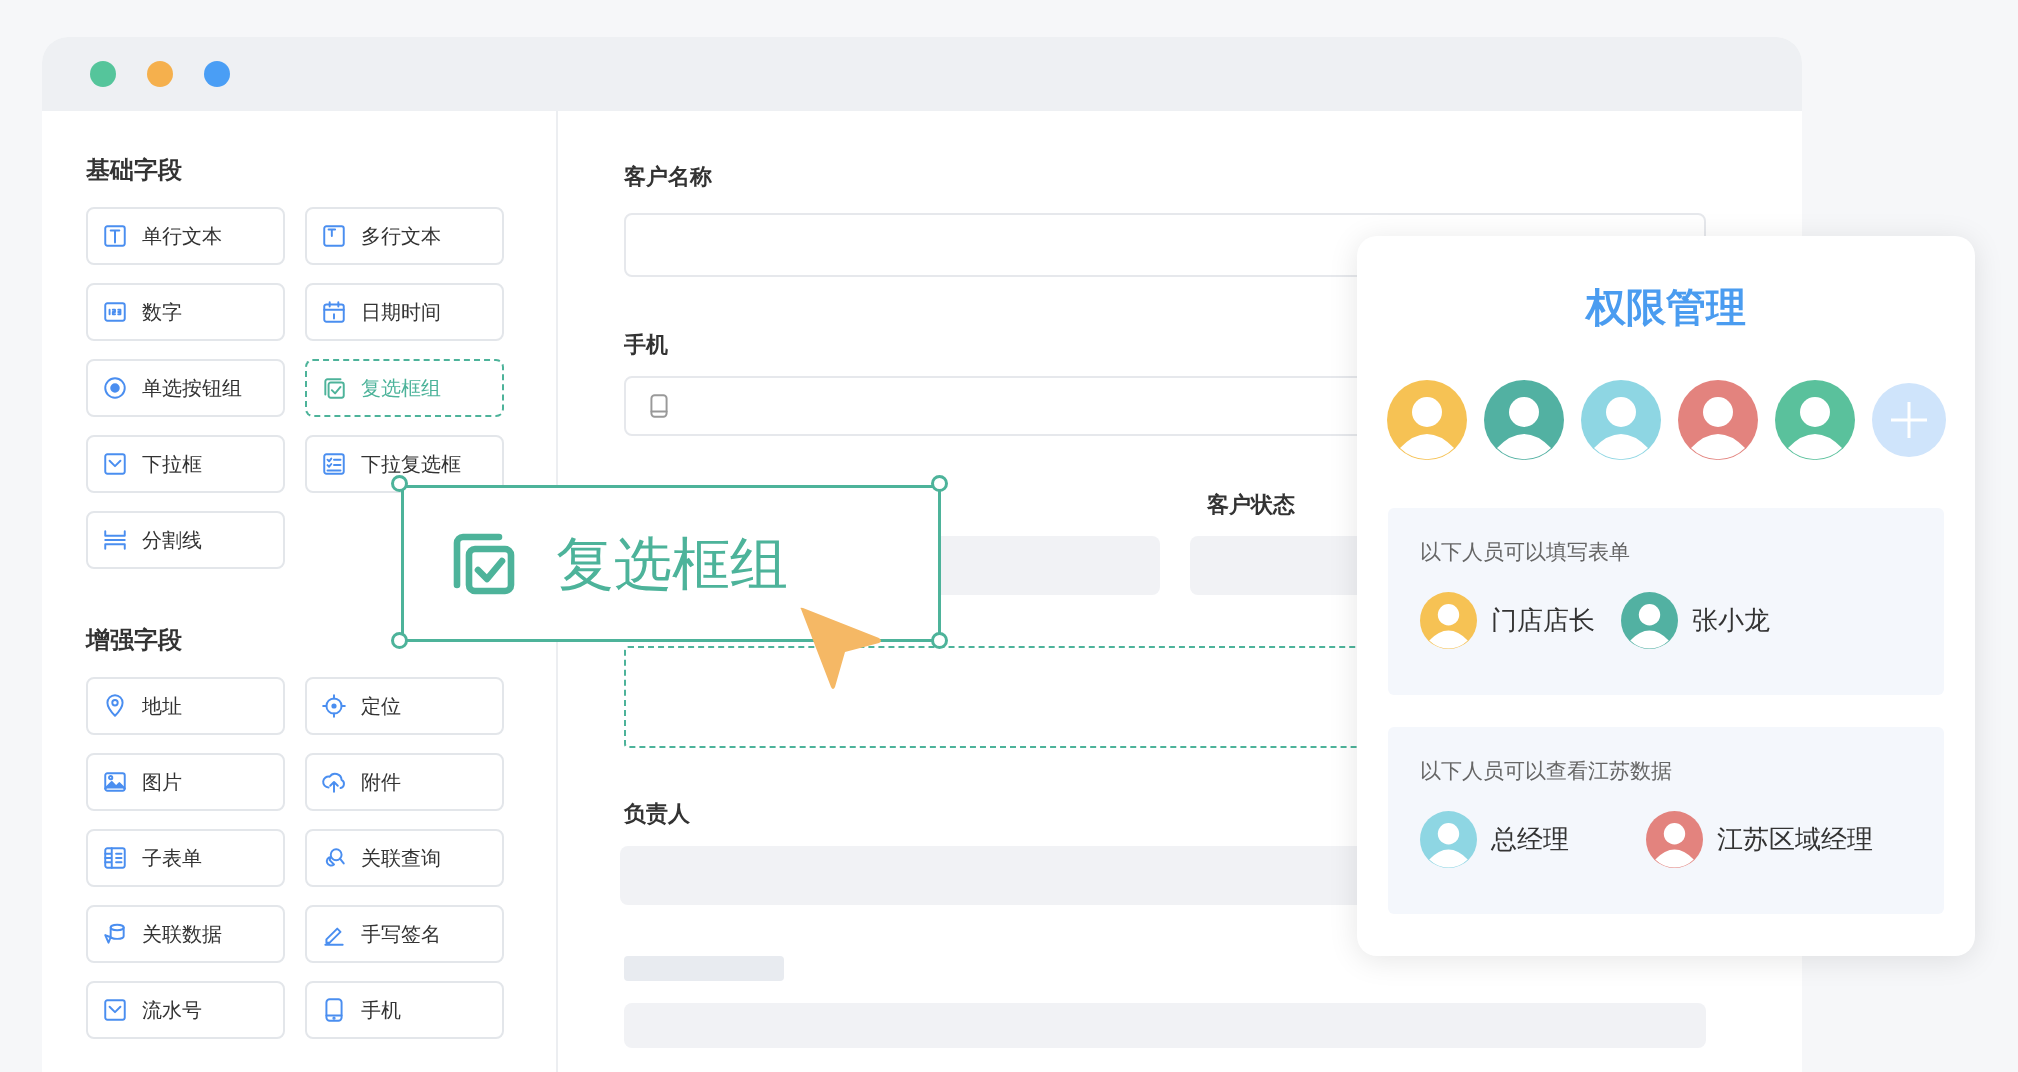  I want to click on database-icon, so click(115, 934).